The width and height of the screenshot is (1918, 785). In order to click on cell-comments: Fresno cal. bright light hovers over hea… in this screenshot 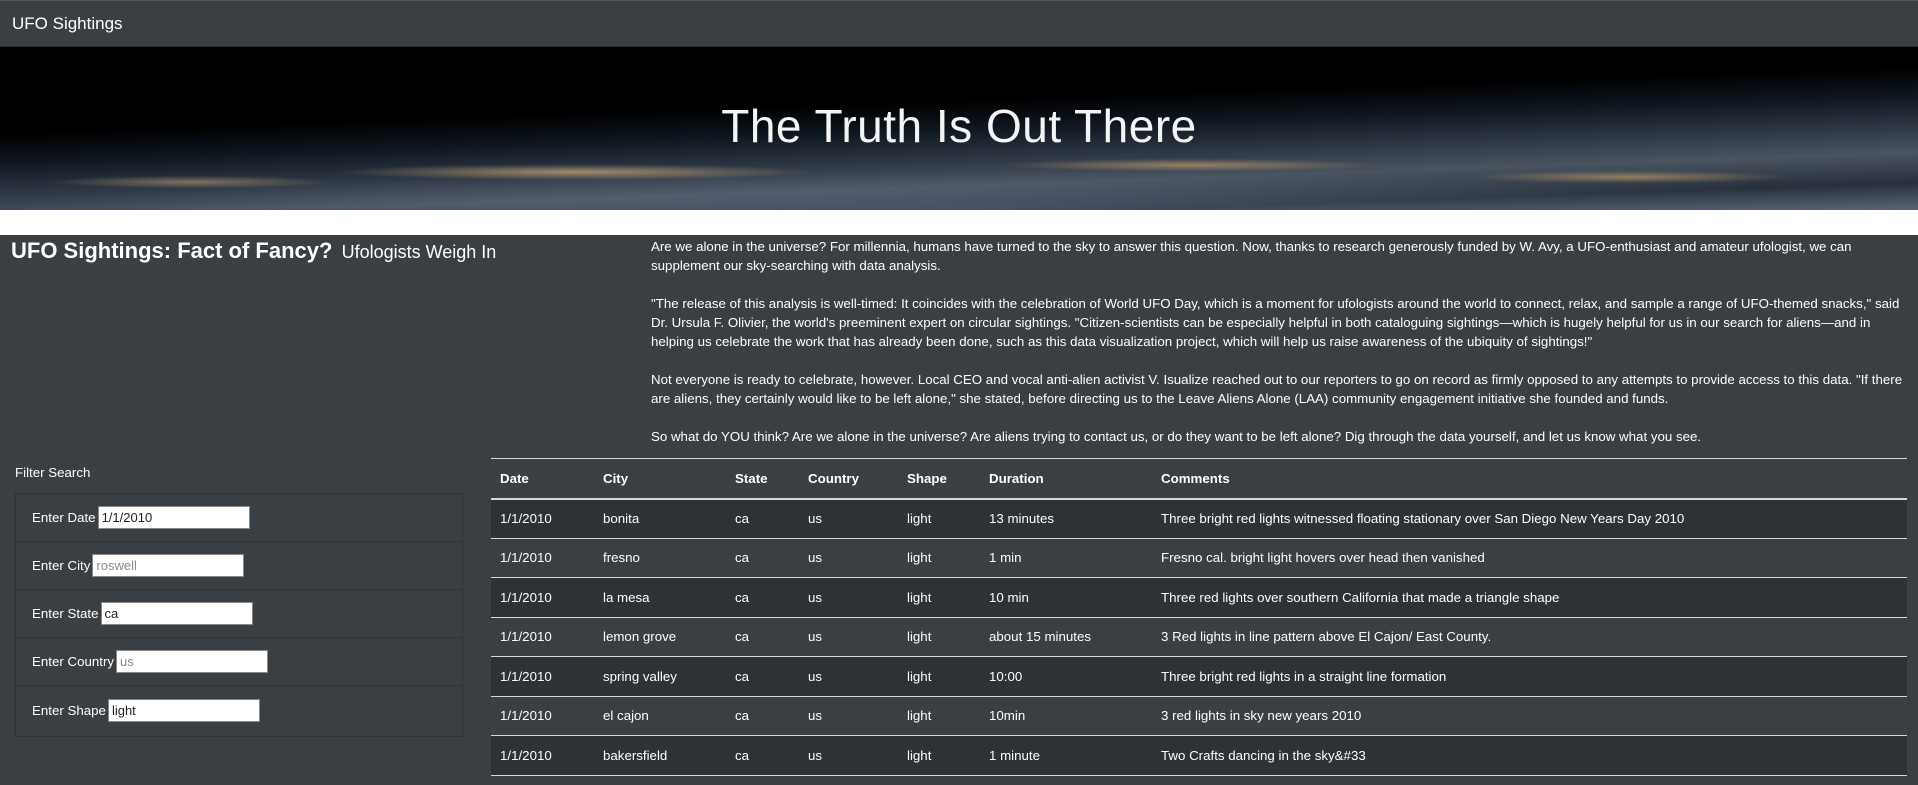, I will do `click(1529, 558)`.